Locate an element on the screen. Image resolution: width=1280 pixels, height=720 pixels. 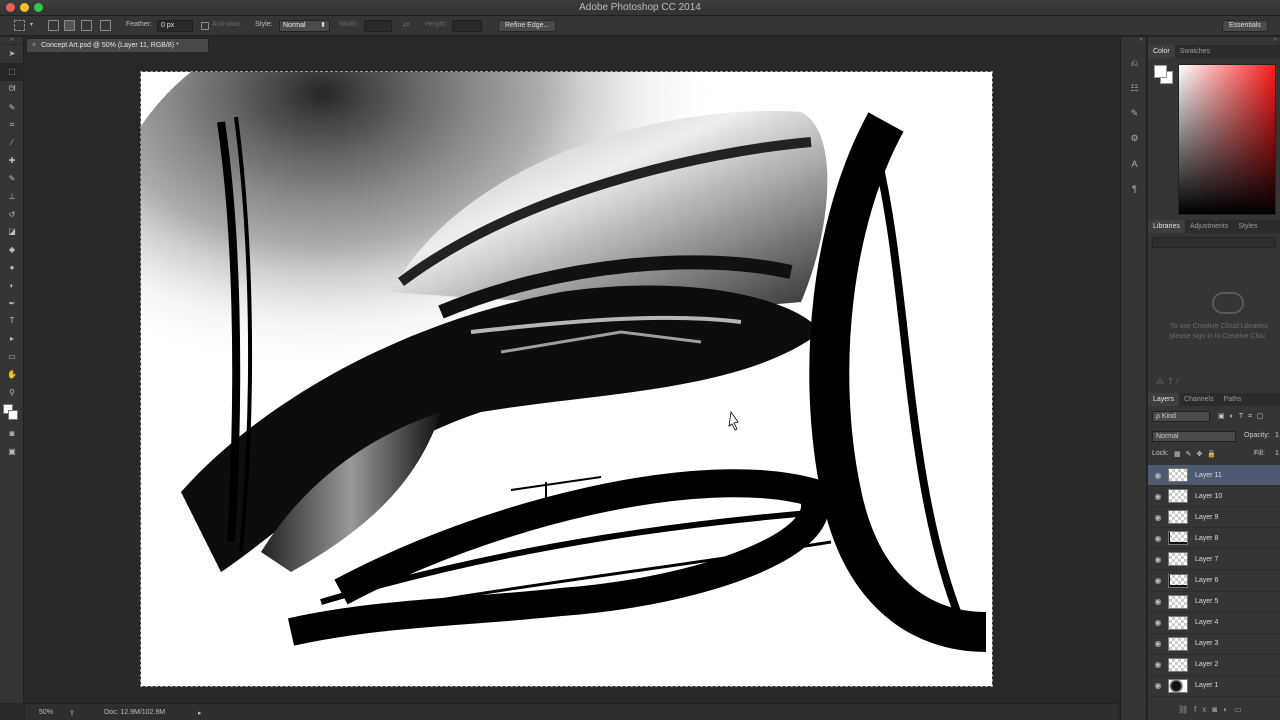
feather-input: 0 px is located at coordinates (175, 26).